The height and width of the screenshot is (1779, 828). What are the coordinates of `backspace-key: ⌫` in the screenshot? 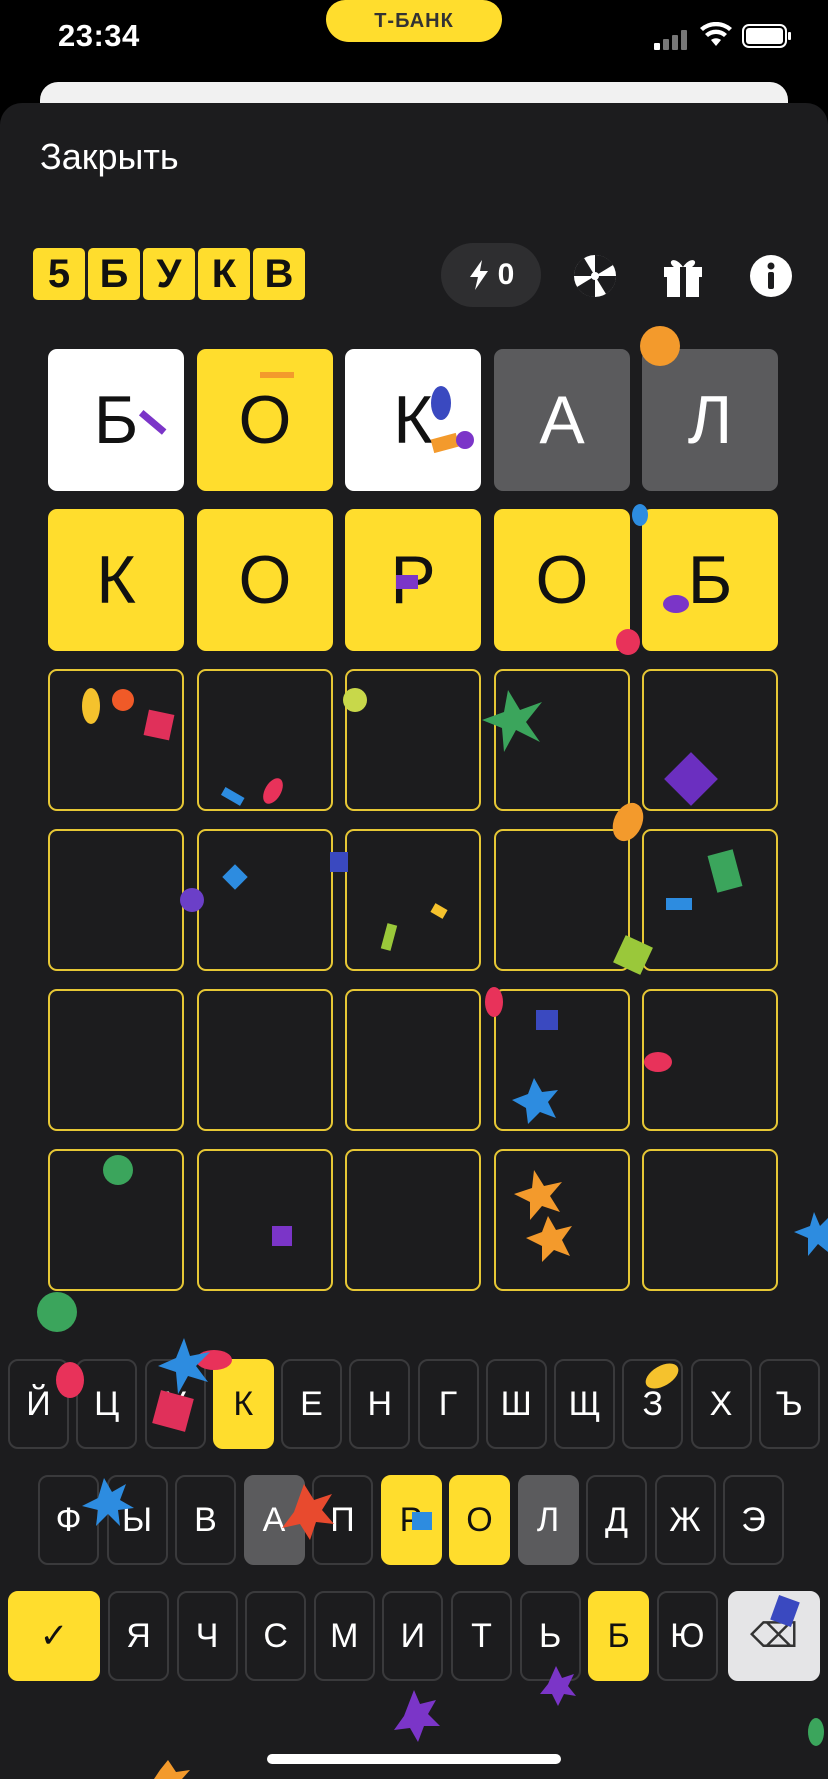 It's located at (774, 1636).